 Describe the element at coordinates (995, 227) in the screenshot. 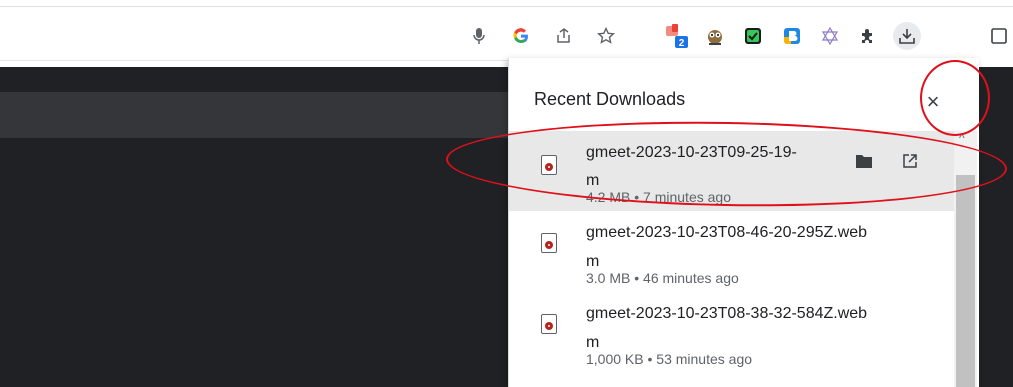

I see `page-content-right` at that location.